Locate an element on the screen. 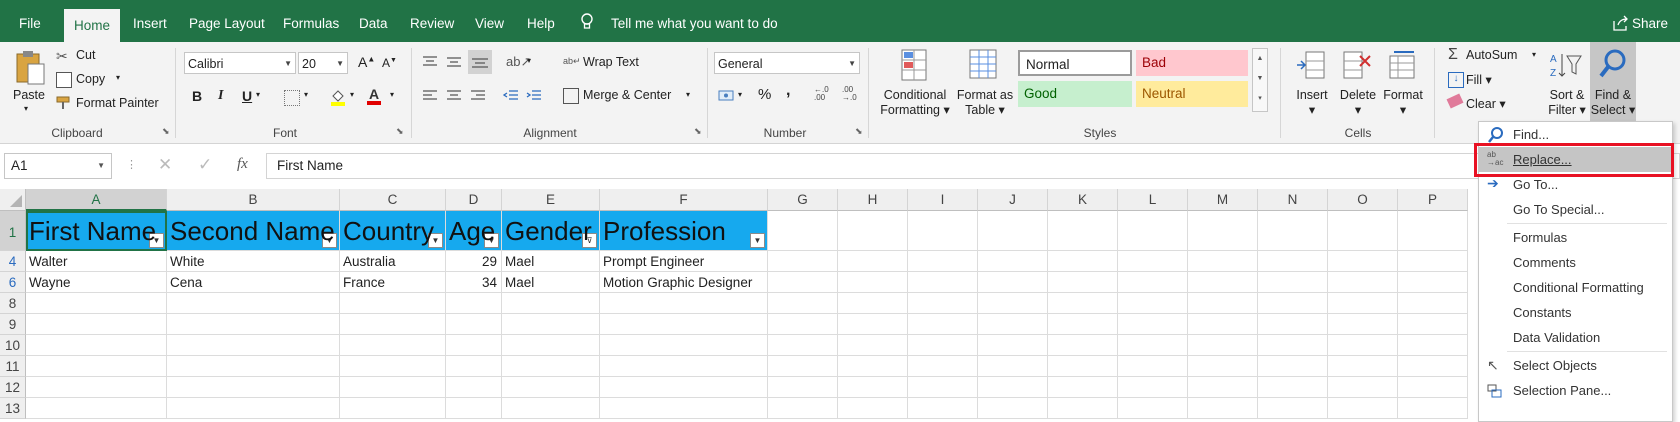 This screenshot has height=422, width=1680. tab-review: Review is located at coordinates (432, 21).